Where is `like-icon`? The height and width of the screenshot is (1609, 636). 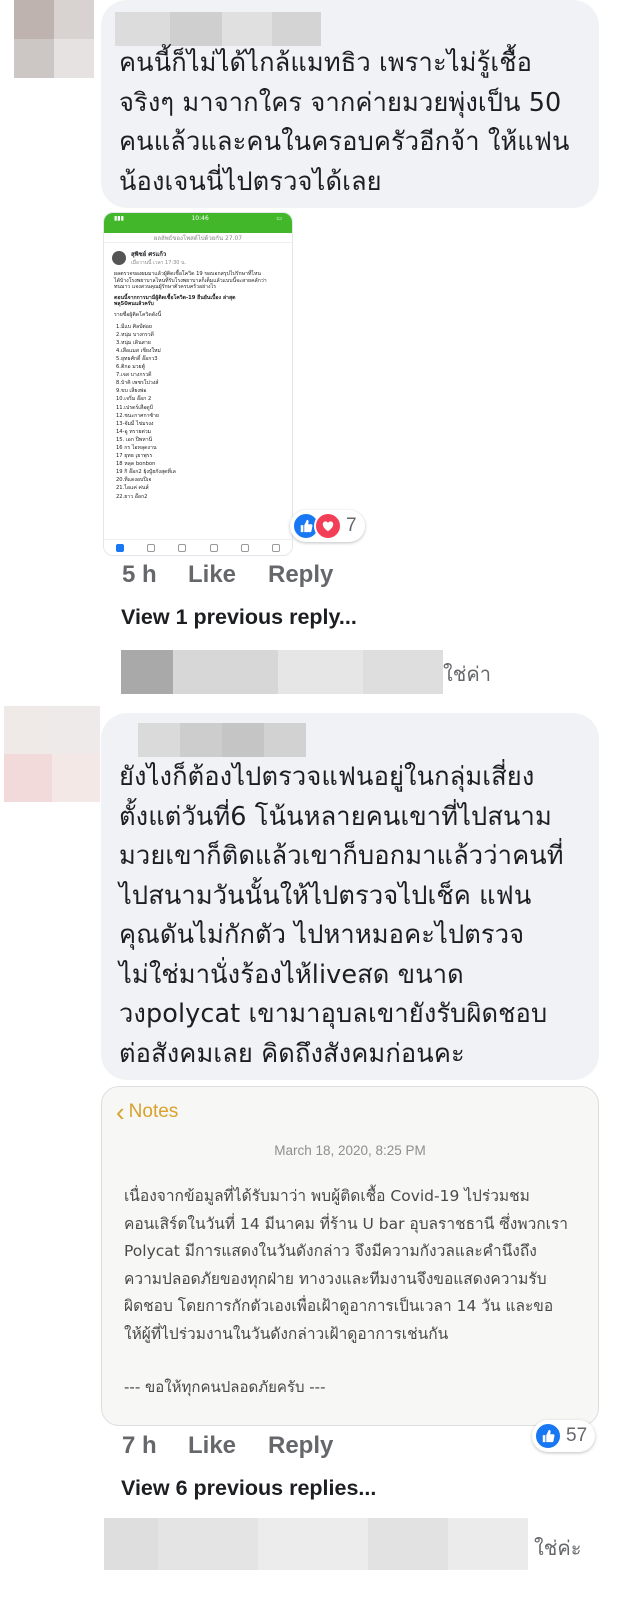
like-icon is located at coordinates (548, 1436).